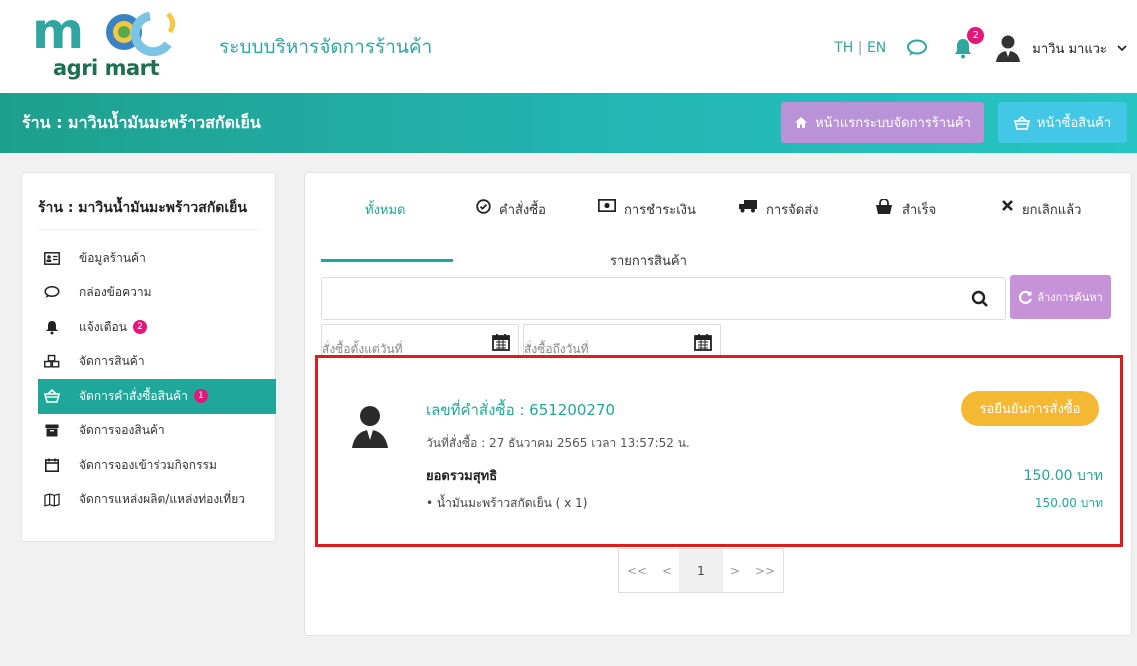 The width and height of the screenshot is (1137, 666). I want to click on sidebar-item-label: จัดการแหล่งผลิต/แหล่งท่องเที่ยว, so click(162, 499).